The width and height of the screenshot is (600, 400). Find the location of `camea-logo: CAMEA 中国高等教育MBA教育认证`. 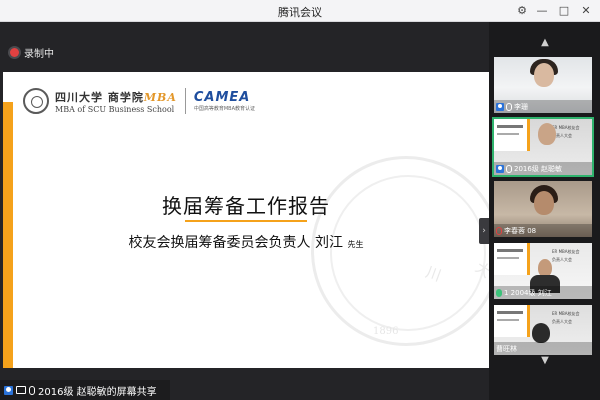

camea-logo: CAMEA 中国高等教育MBA教育认证 is located at coordinates (224, 101).